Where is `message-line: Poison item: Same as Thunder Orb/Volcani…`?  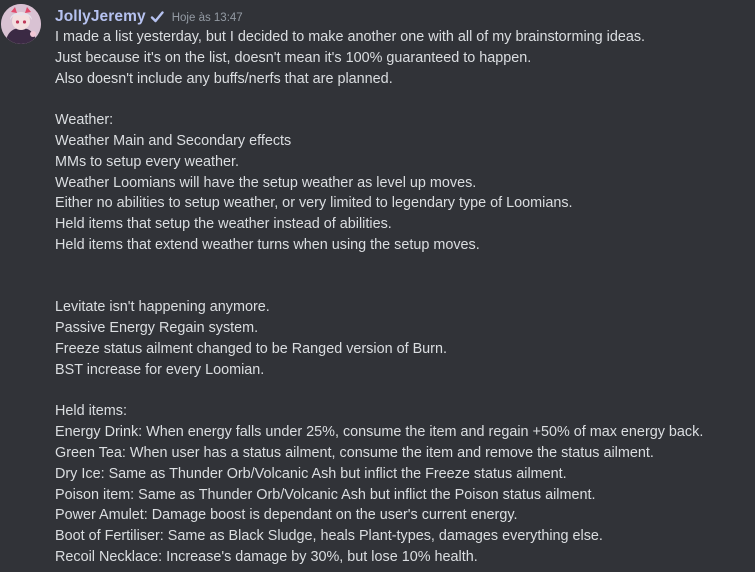 message-line: Poison item: Same as Thunder Orb/Volcani… is located at coordinates (325, 494).